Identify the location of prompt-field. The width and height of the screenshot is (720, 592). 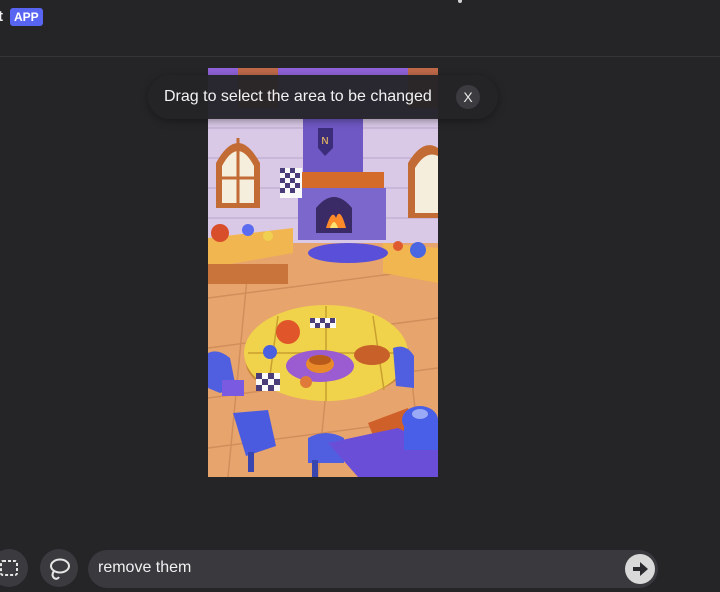
(373, 569).